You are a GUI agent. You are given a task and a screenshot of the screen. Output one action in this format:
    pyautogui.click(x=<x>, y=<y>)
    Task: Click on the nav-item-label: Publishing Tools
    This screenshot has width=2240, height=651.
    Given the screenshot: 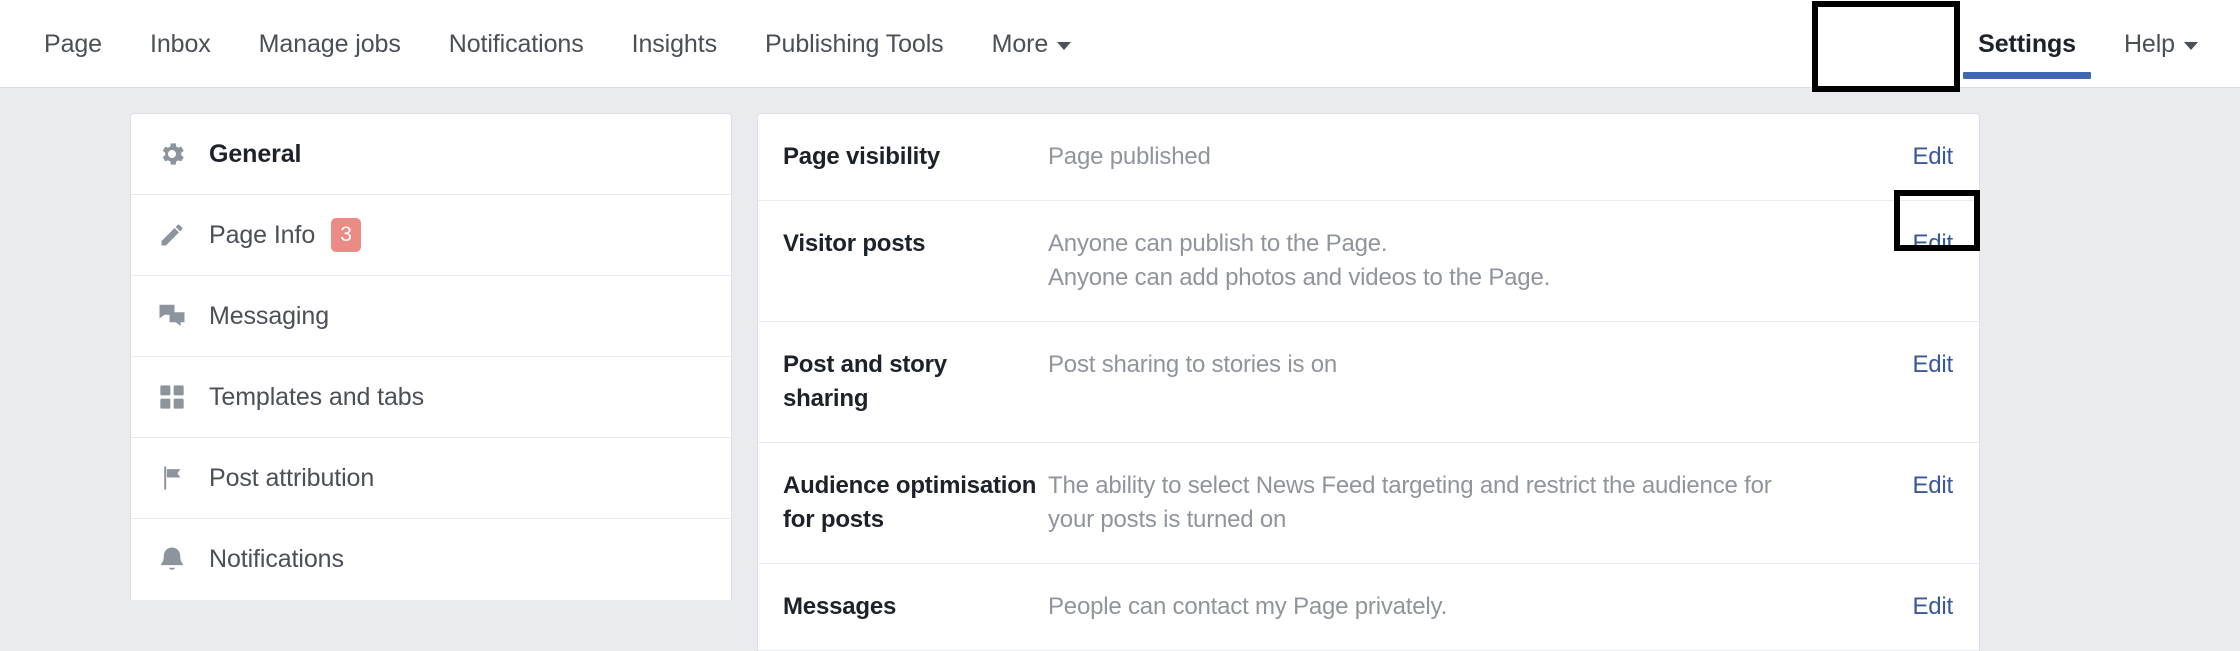 What is the action you would take?
    pyautogui.click(x=854, y=43)
    